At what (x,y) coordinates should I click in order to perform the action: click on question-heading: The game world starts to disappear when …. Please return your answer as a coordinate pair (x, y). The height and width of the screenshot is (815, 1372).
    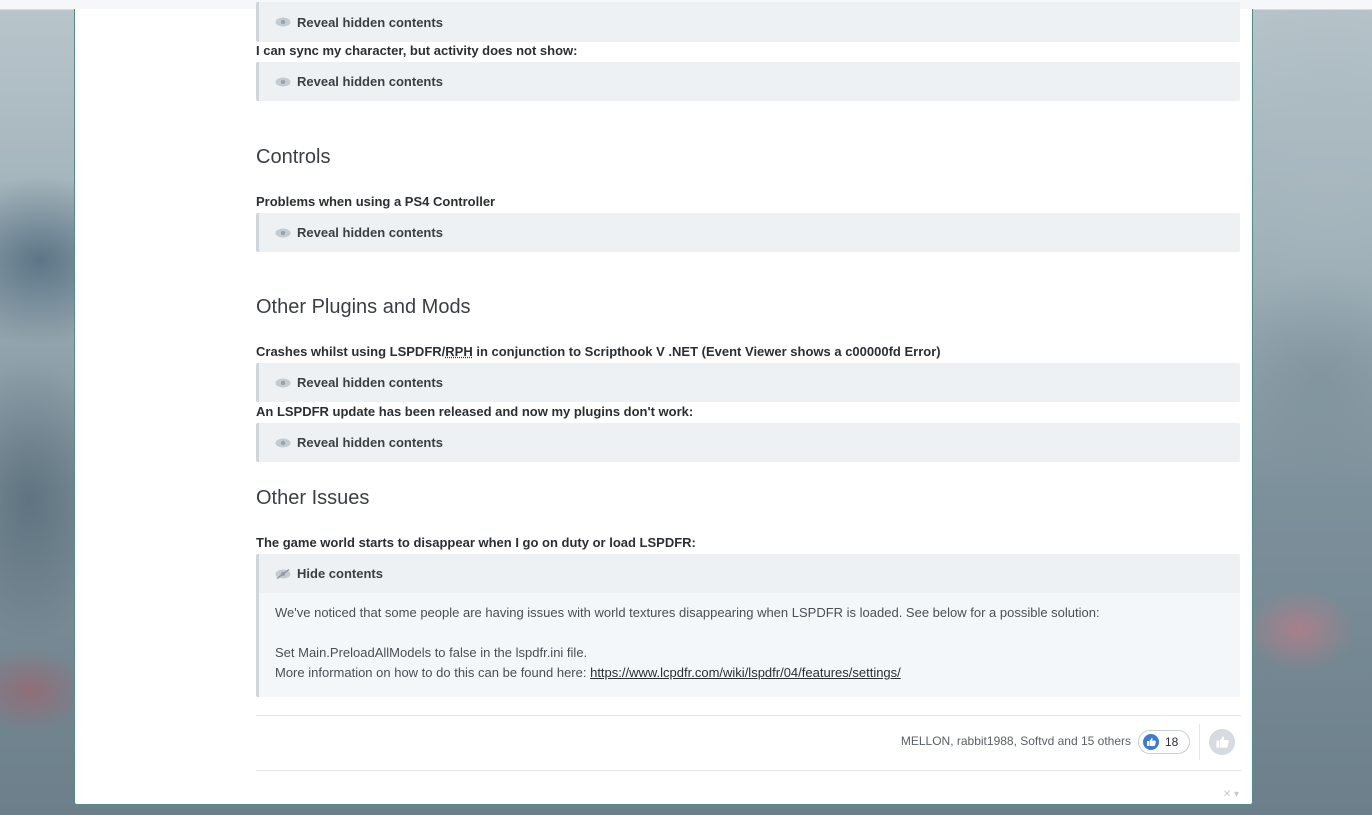
    Looking at the image, I should click on (476, 542).